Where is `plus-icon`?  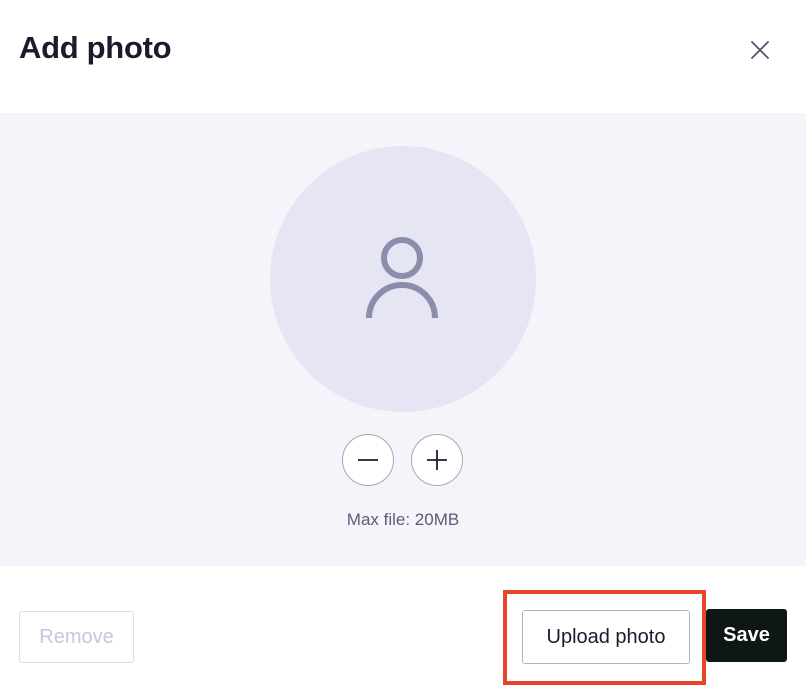
plus-icon is located at coordinates (437, 460).